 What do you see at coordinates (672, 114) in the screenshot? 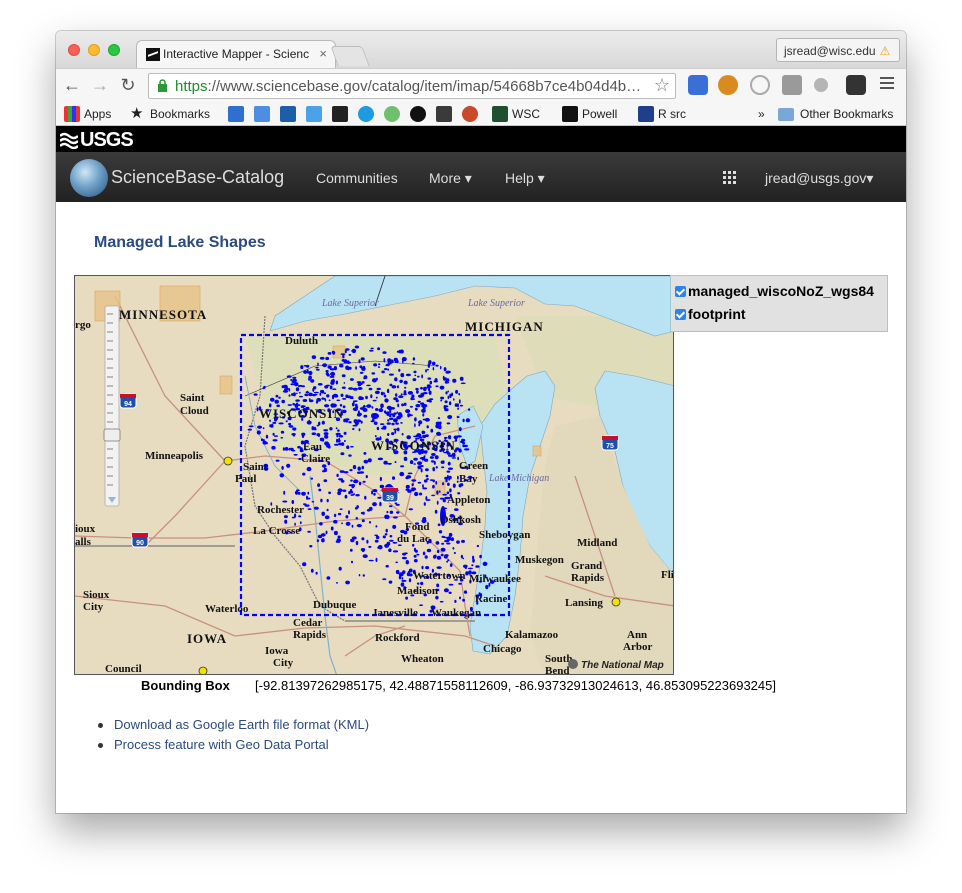
I see `bookmark-rsrc: R src` at bounding box center [672, 114].